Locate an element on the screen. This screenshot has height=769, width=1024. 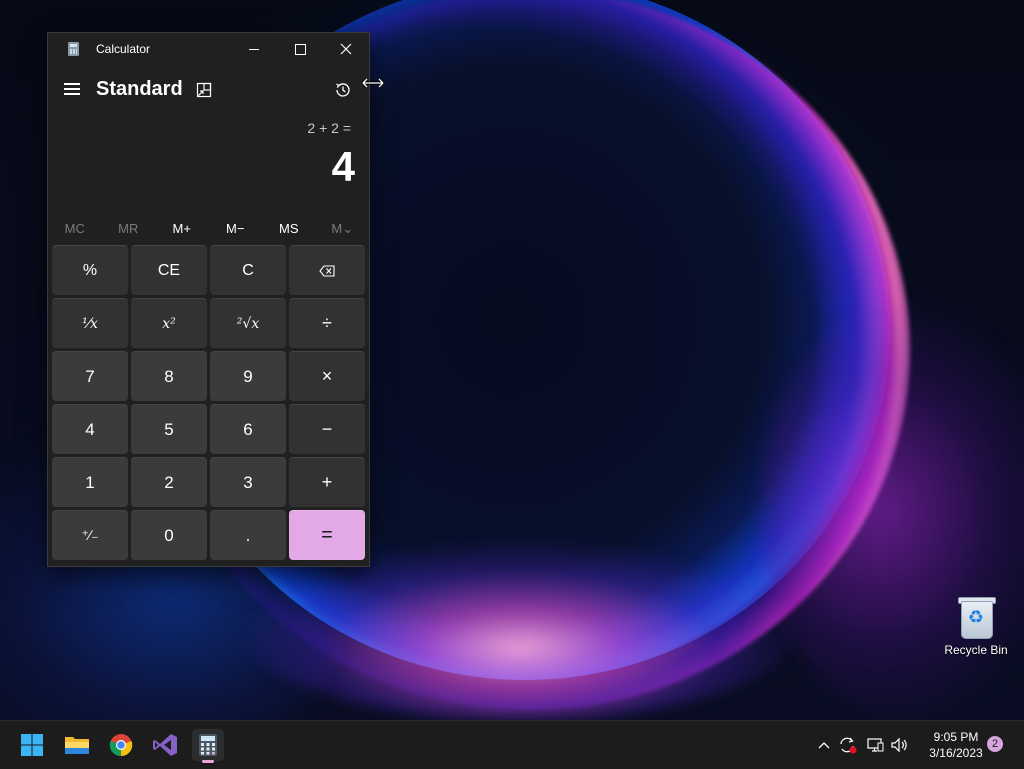
close-icon is located at coordinates (346, 49).